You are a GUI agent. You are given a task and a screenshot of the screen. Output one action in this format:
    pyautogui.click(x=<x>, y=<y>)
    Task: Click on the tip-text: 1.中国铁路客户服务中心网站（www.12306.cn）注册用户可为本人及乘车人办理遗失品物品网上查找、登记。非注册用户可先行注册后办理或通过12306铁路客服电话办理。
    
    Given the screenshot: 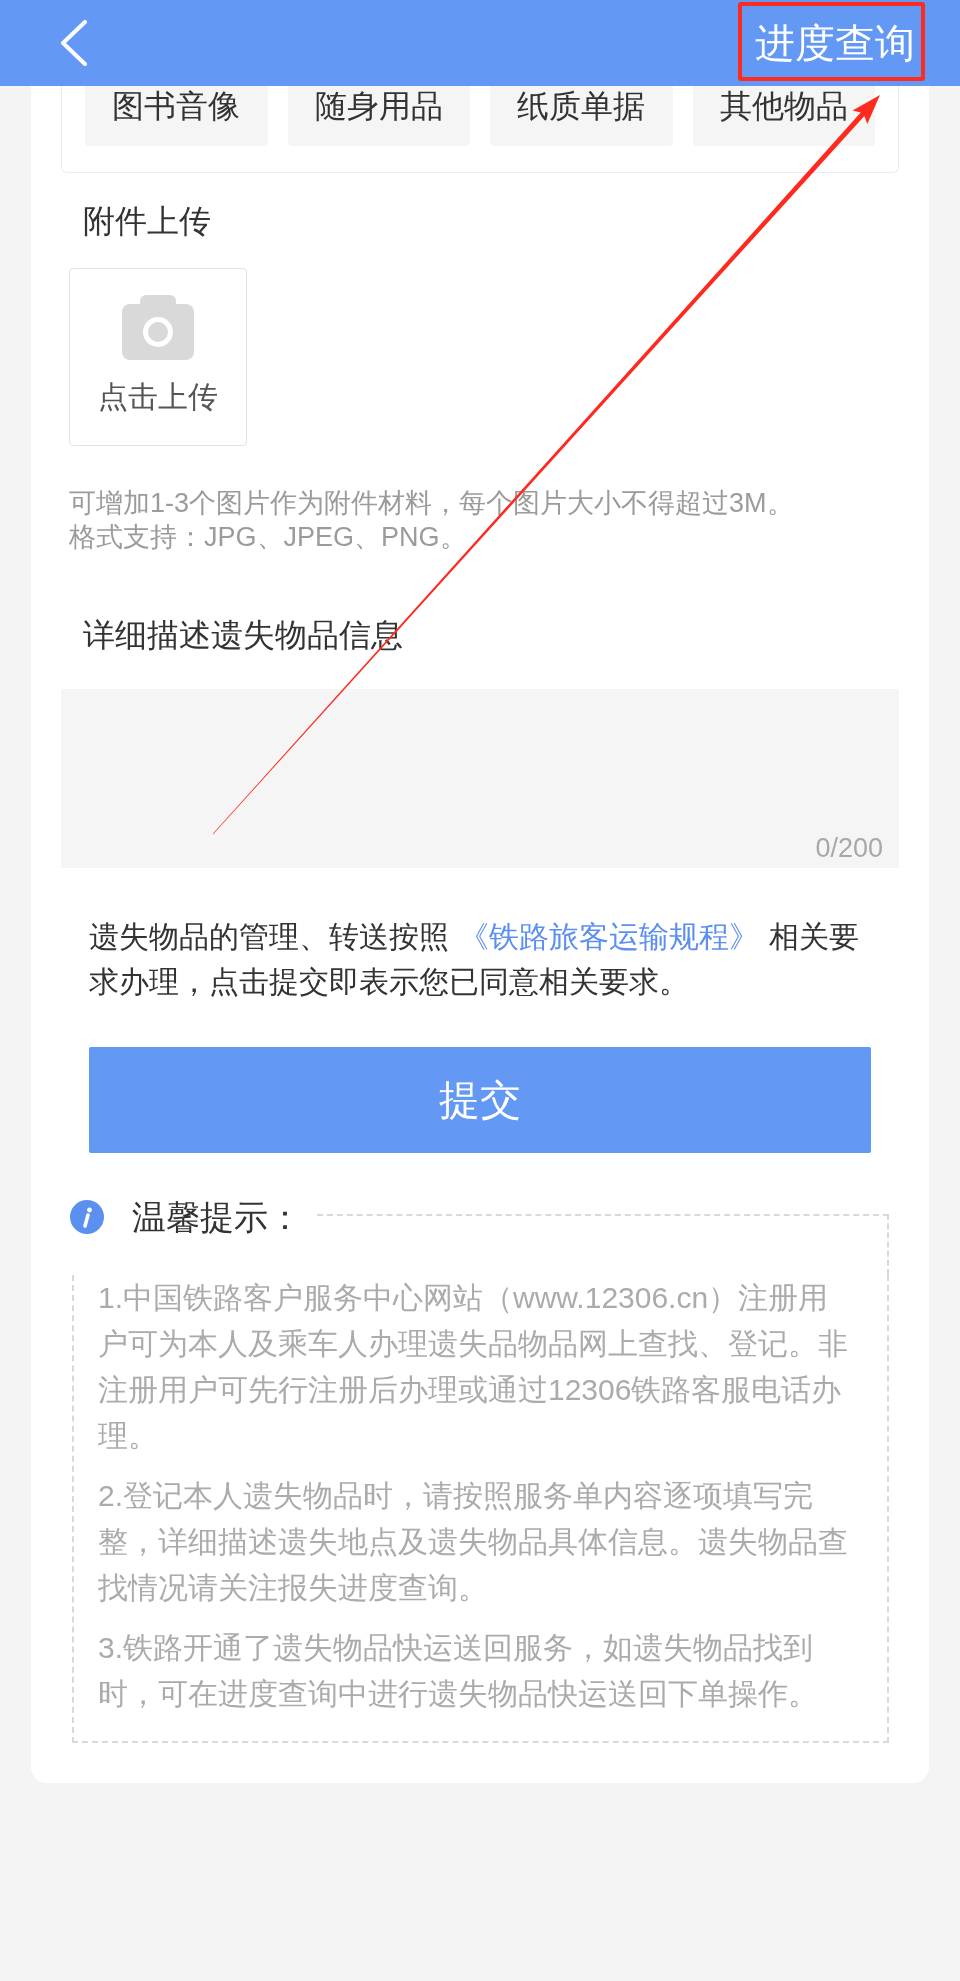 What is the action you would take?
    pyautogui.click(x=473, y=1367)
    